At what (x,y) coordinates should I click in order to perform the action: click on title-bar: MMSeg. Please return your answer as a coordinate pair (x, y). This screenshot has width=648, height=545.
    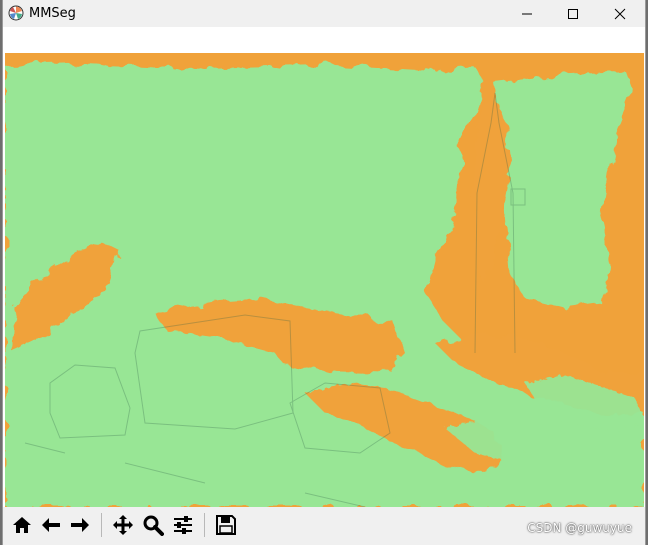
    Looking at the image, I should click on (324, 13).